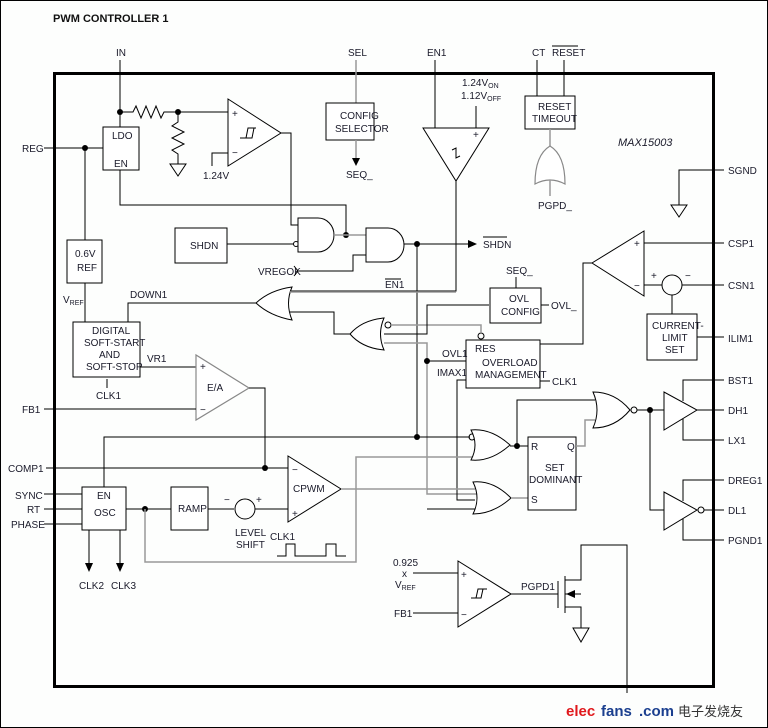  Describe the element at coordinates (362, 129) in the screenshot. I see `config-selector-label-2: SELECTOR` at that location.